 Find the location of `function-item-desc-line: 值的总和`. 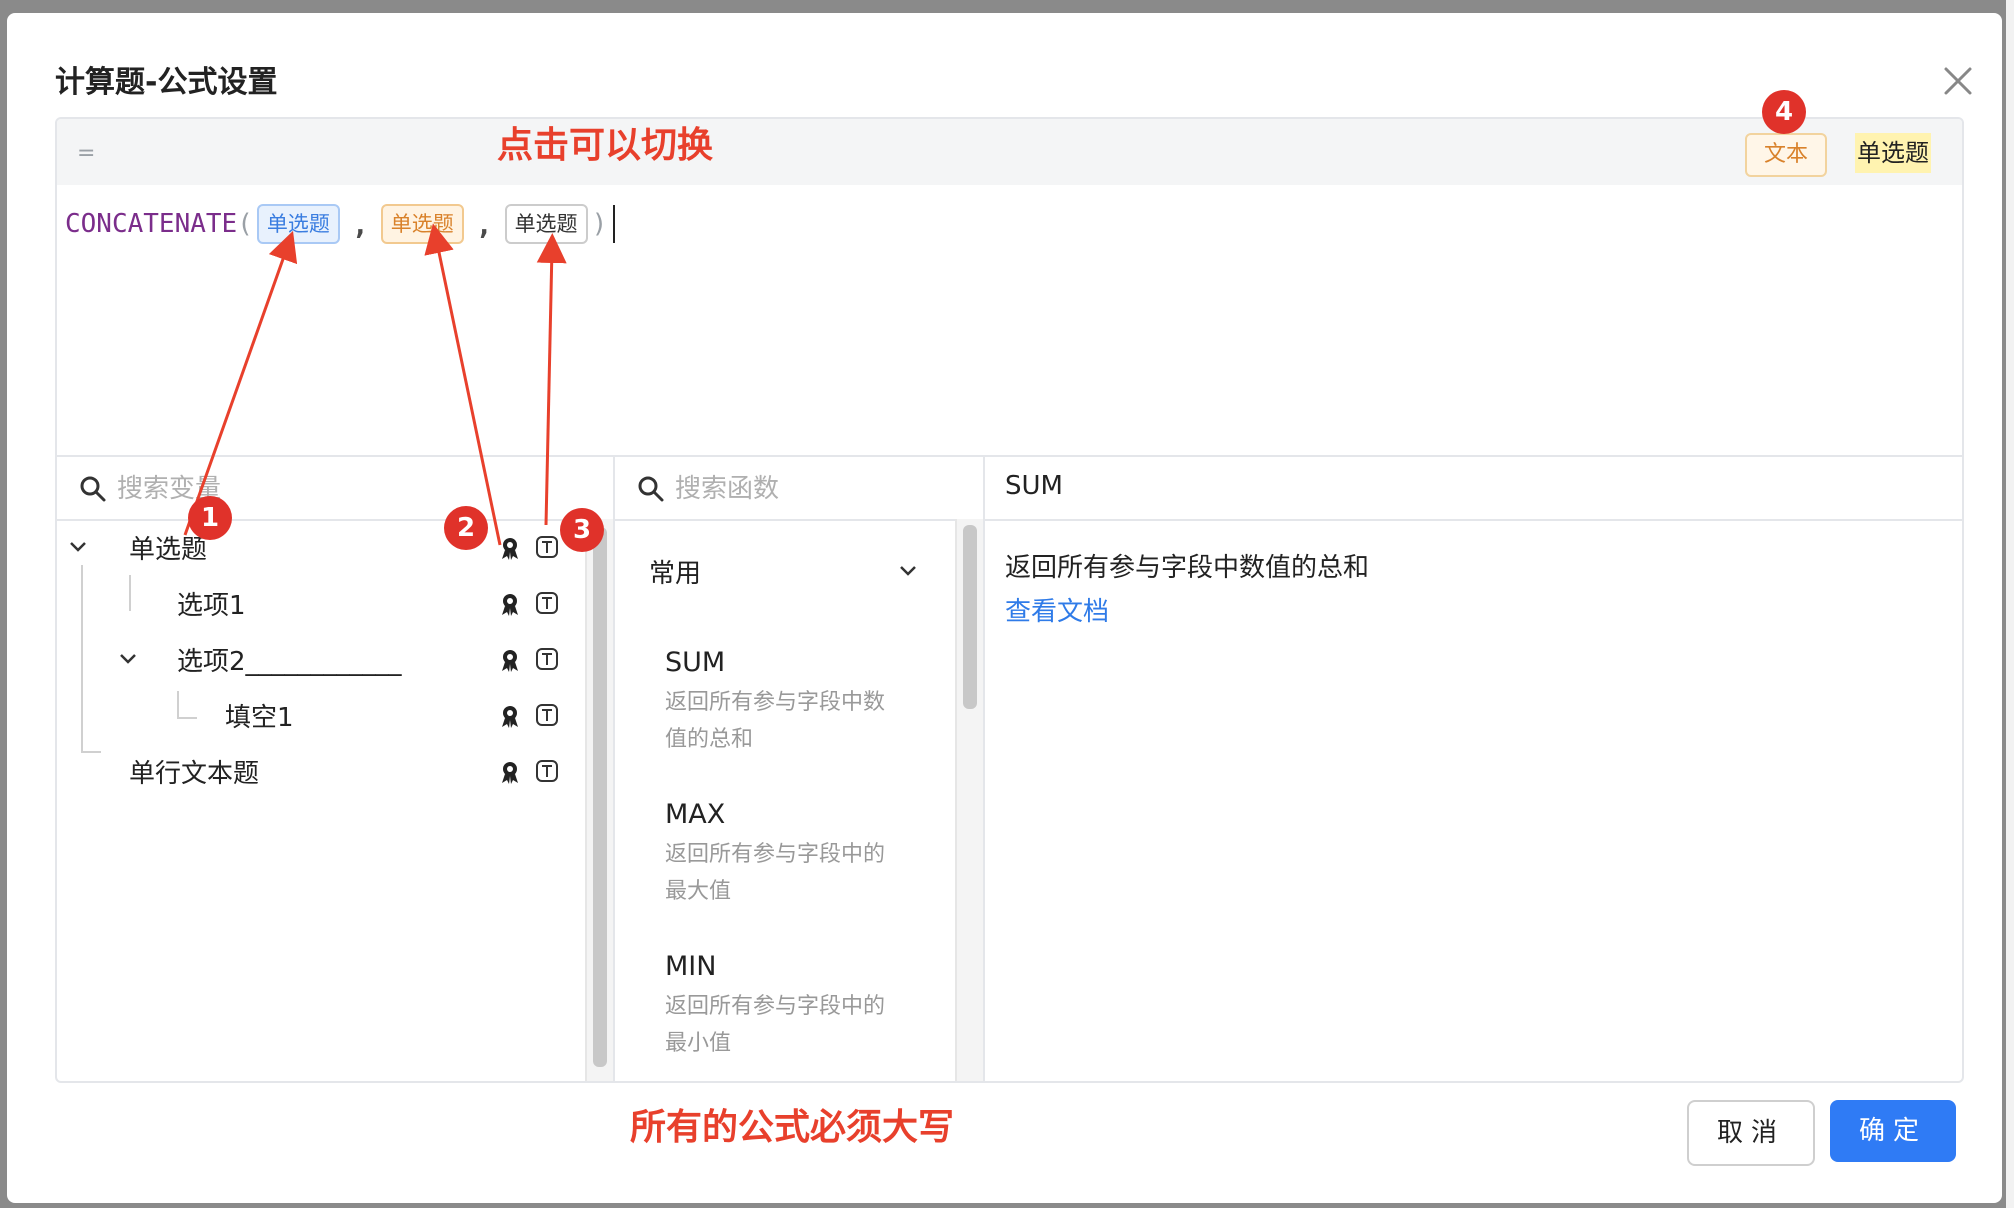

function-item-desc-line: 值的总和 is located at coordinates (709, 739).